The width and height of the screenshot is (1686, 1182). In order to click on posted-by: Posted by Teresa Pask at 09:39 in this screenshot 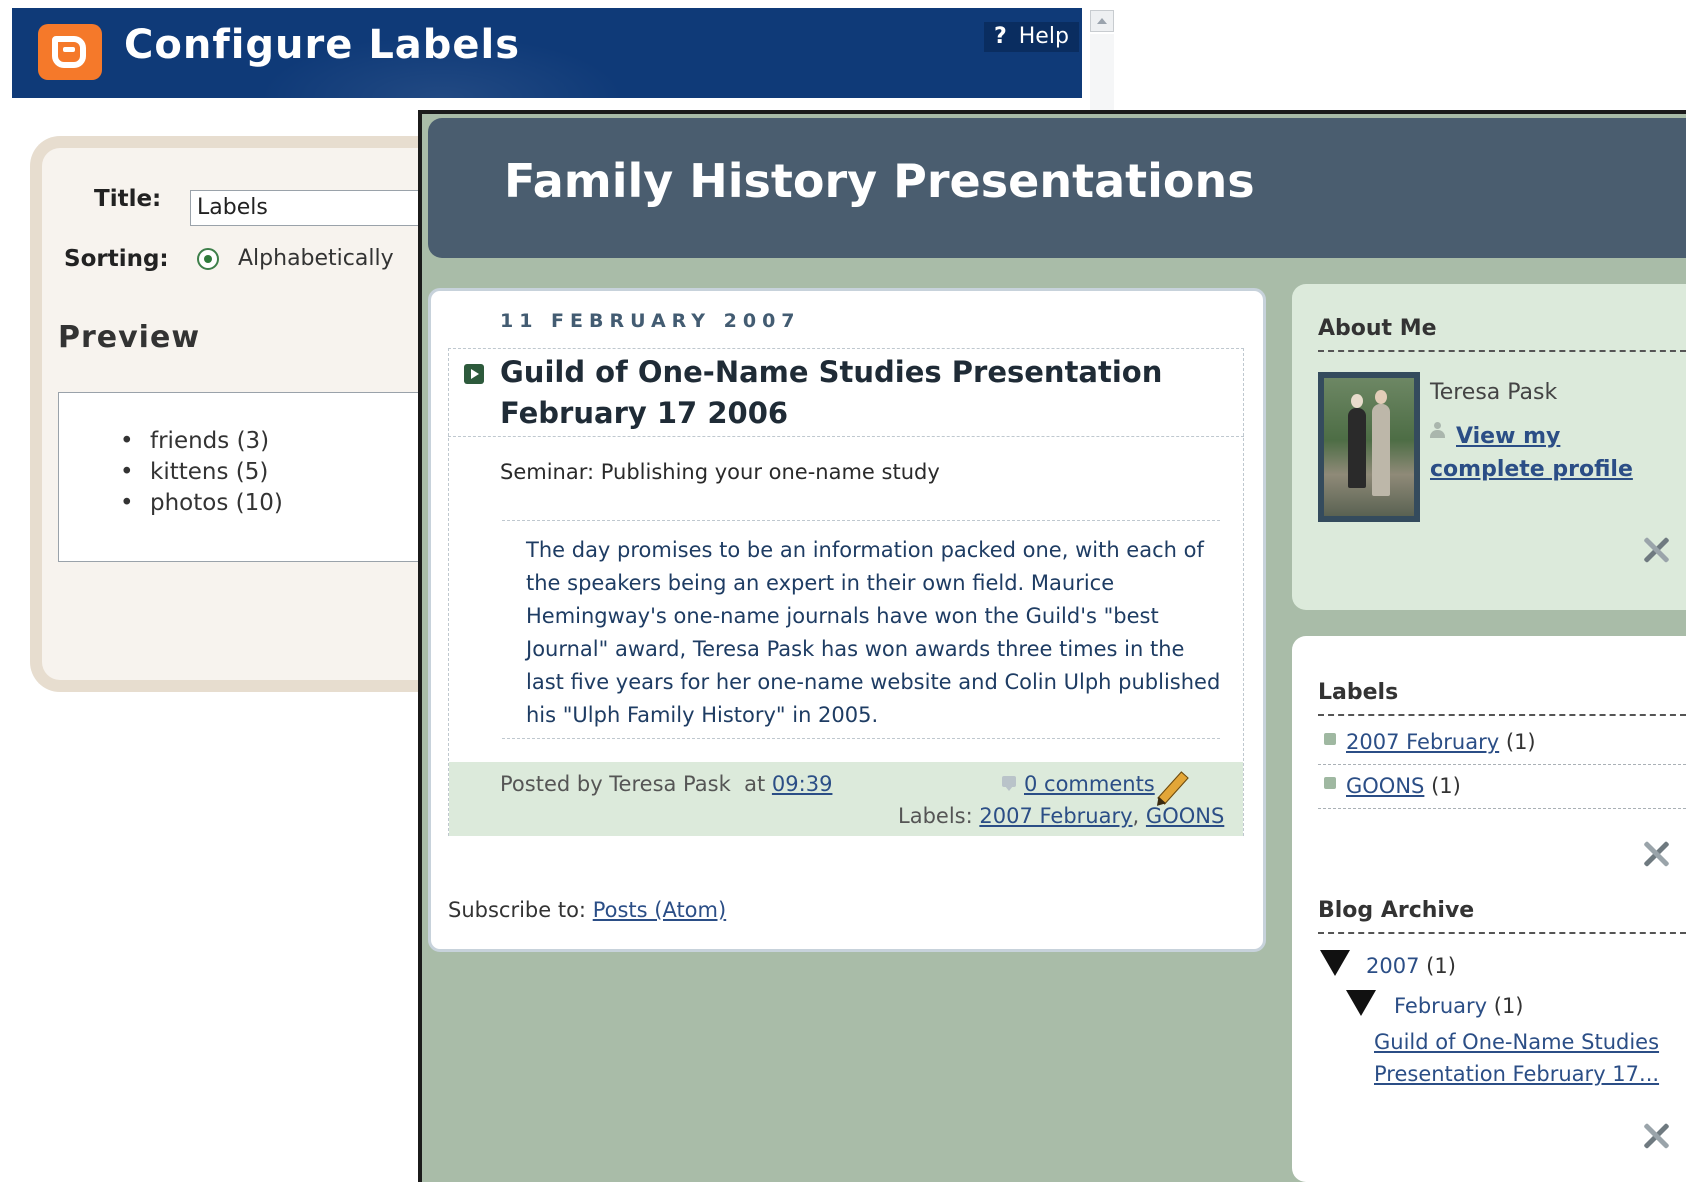, I will do `click(666, 784)`.